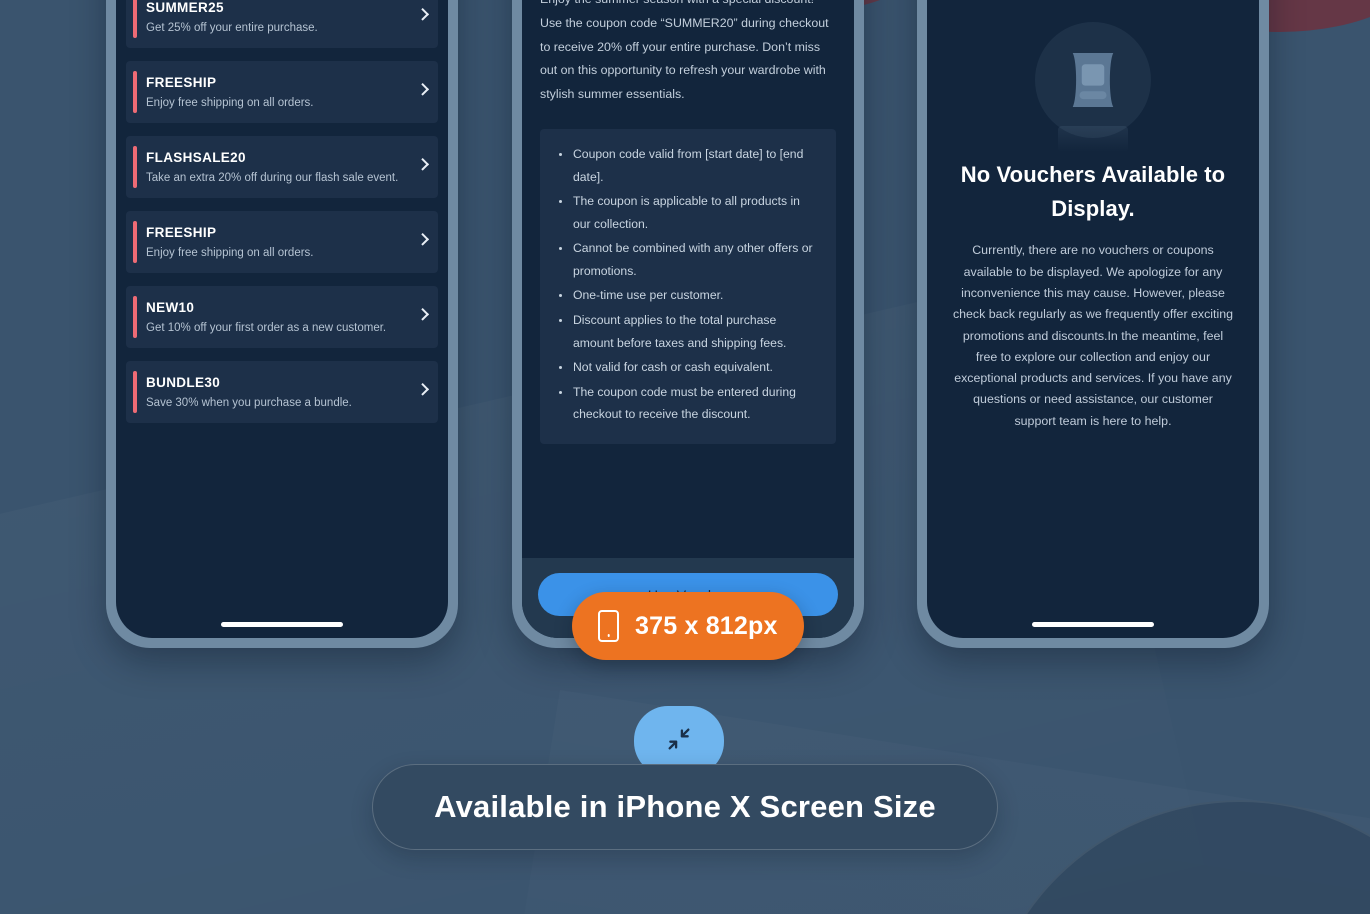 This screenshot has width=1370, height=914. I want to click on voucher-description: Save 30% when you purchase a bundle., so click(249, 403).